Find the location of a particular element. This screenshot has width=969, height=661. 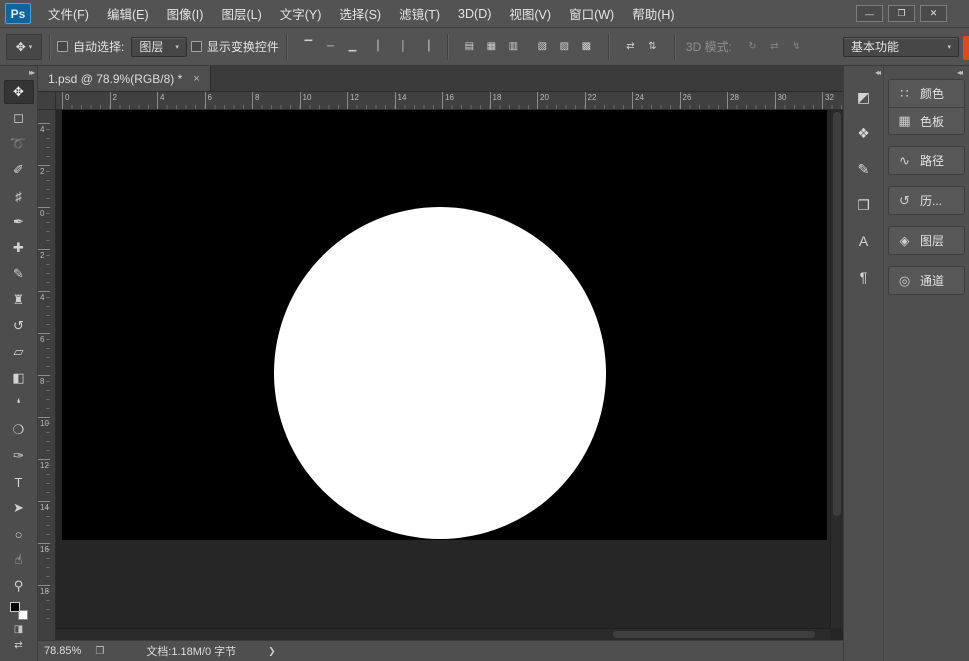

workspace-switcher-dropdown: 基本功能 ▾ is located at coordinates (901, 46).